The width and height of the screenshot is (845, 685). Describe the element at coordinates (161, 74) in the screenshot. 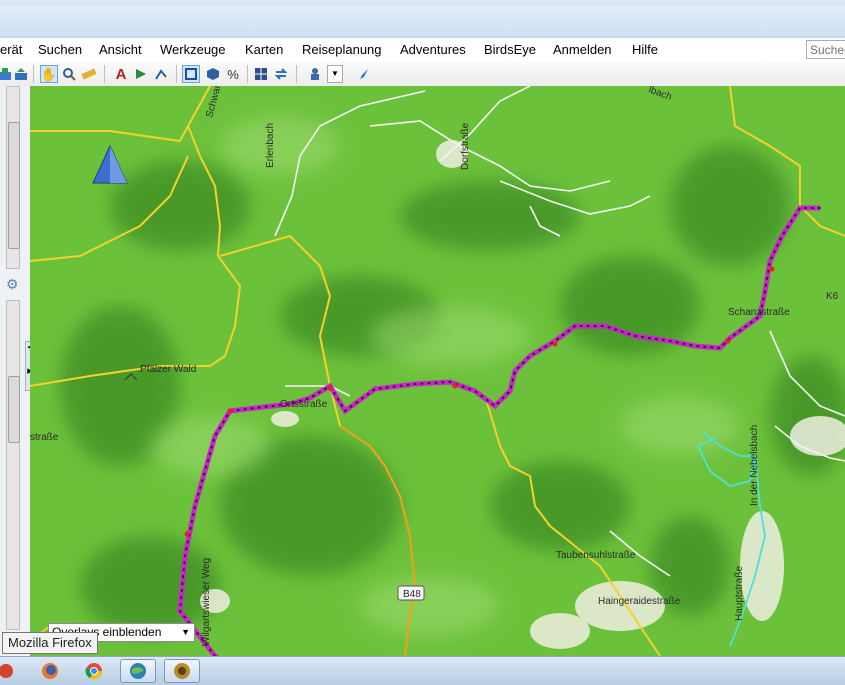

I see `route-tool-icon` at that location.